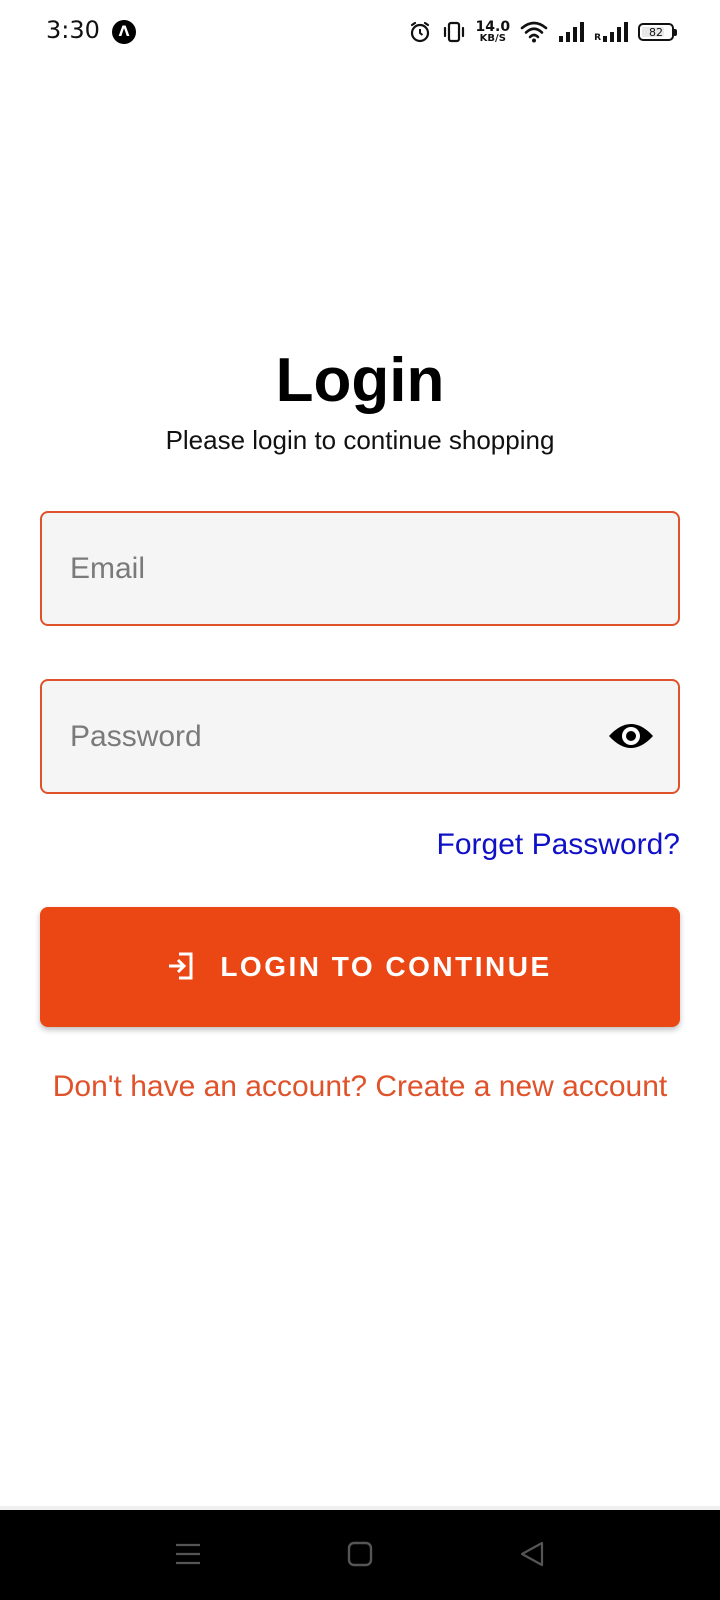 The width and height of the screenshot is (720, 1600). What do you see at coordinates (631, 736) in the screenshot?
I see `eye-icon` at bounding box center [631, 736].